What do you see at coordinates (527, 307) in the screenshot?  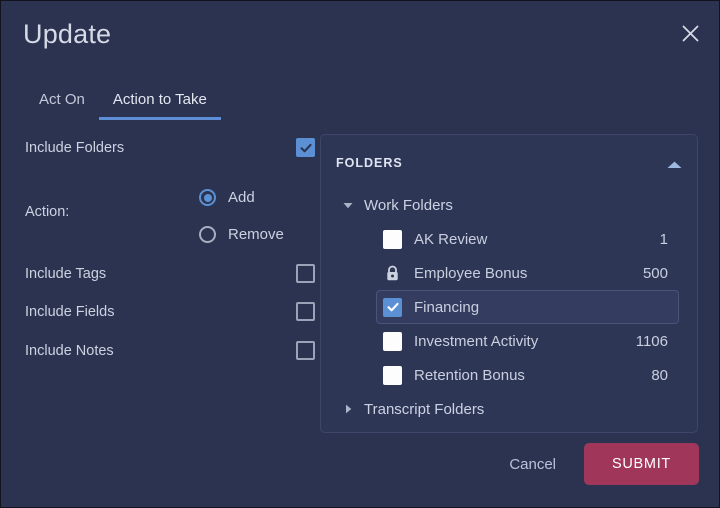 I see `tree-item-financing: Financing` at bounding box center [527, 307].